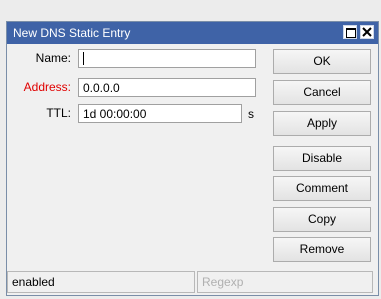 The image size is (381, 299). I want to click on cancel-button: Cancel, so click(322, 92).